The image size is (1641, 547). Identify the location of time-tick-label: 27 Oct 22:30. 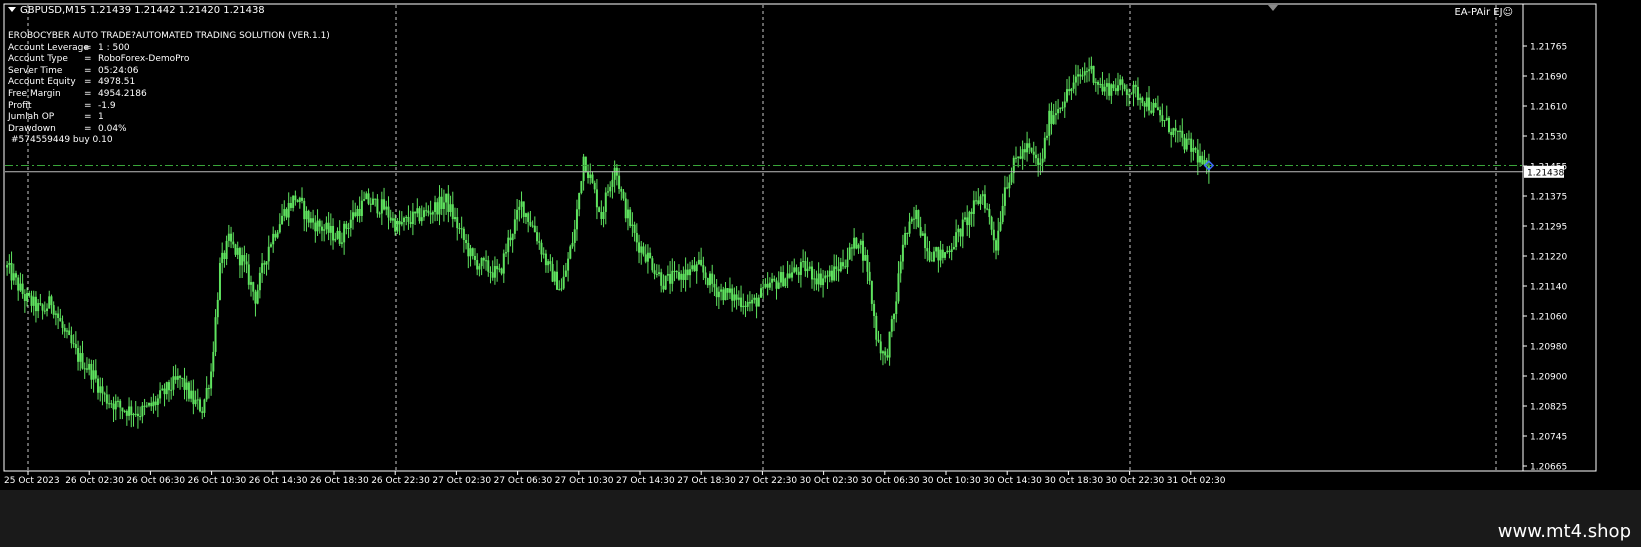
(767, 481).